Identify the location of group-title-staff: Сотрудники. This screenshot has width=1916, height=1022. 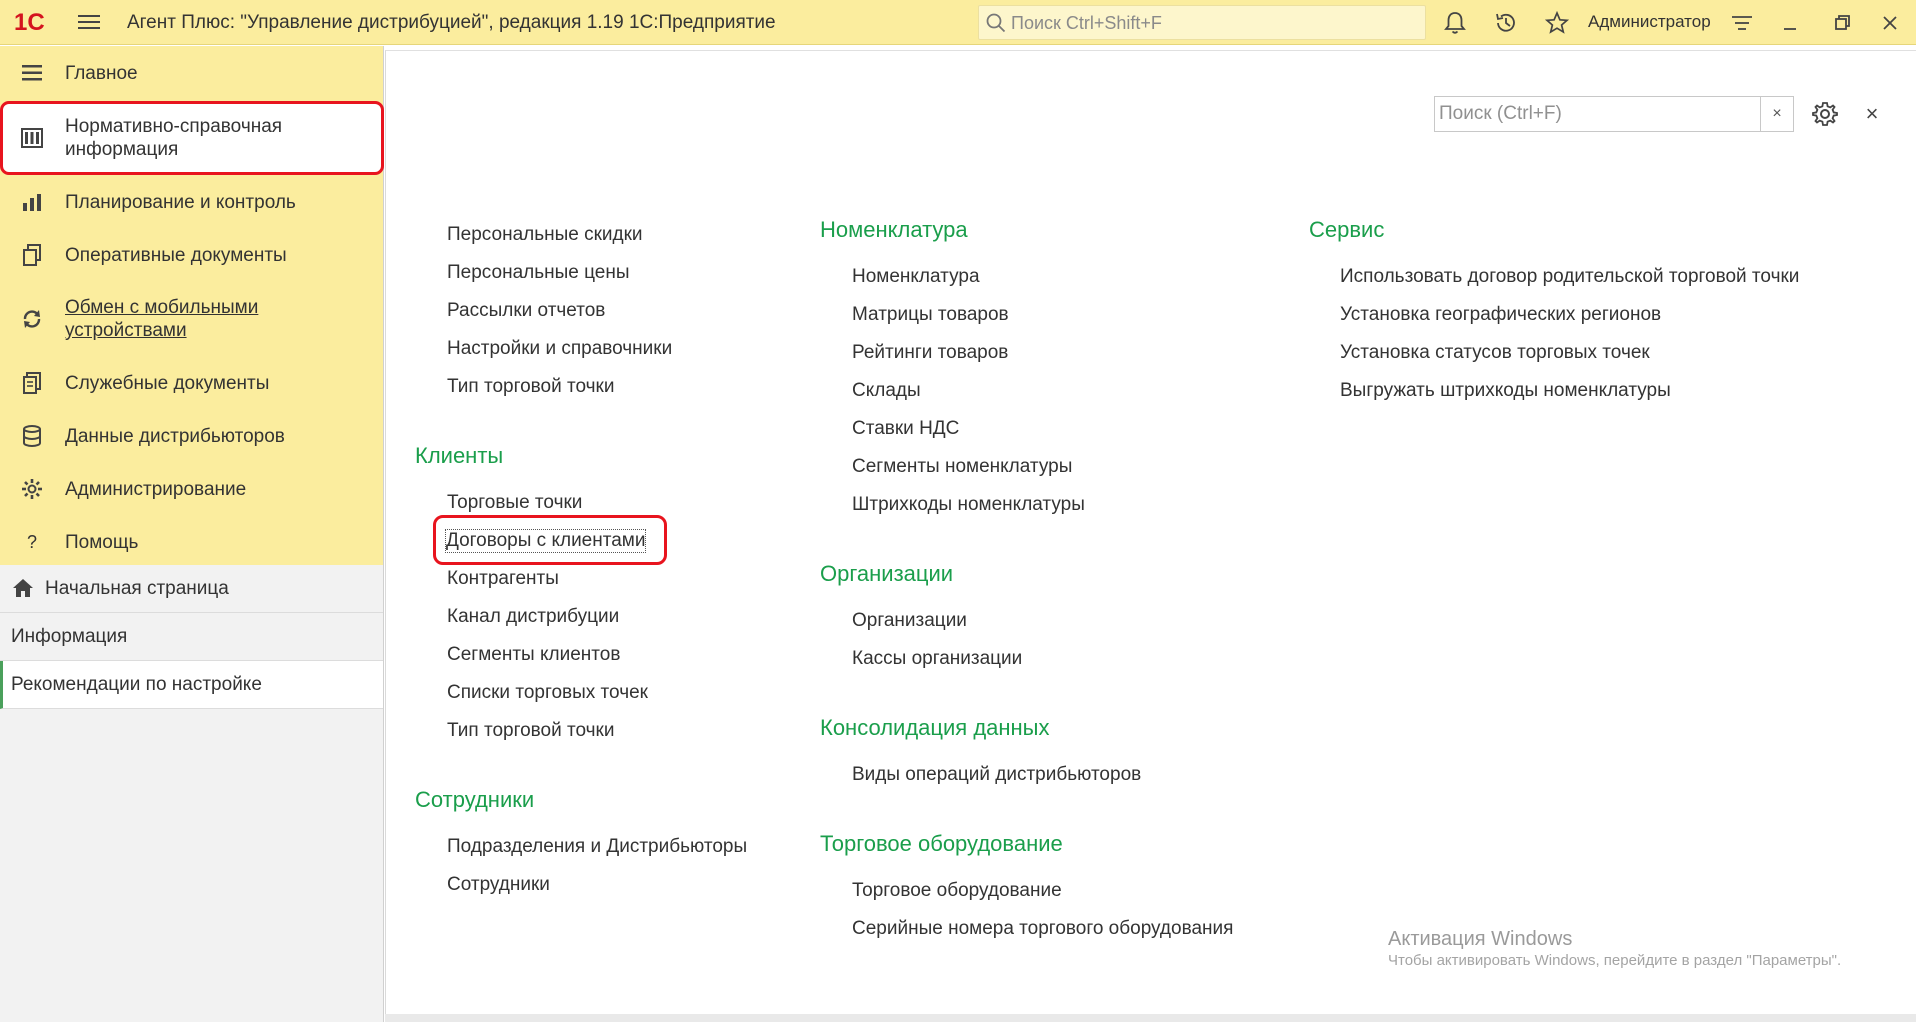
(475, 799).